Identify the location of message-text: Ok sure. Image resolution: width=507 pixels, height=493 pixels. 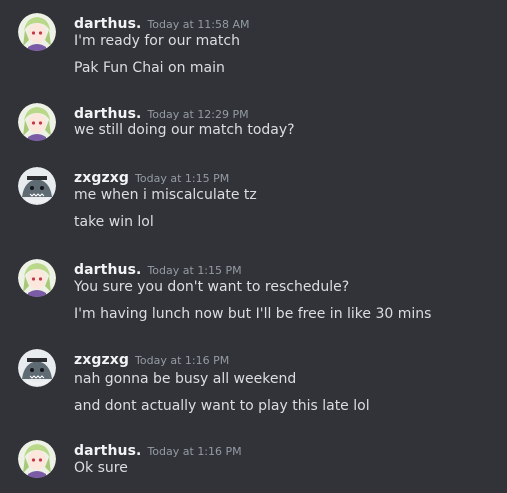
(101, 468).